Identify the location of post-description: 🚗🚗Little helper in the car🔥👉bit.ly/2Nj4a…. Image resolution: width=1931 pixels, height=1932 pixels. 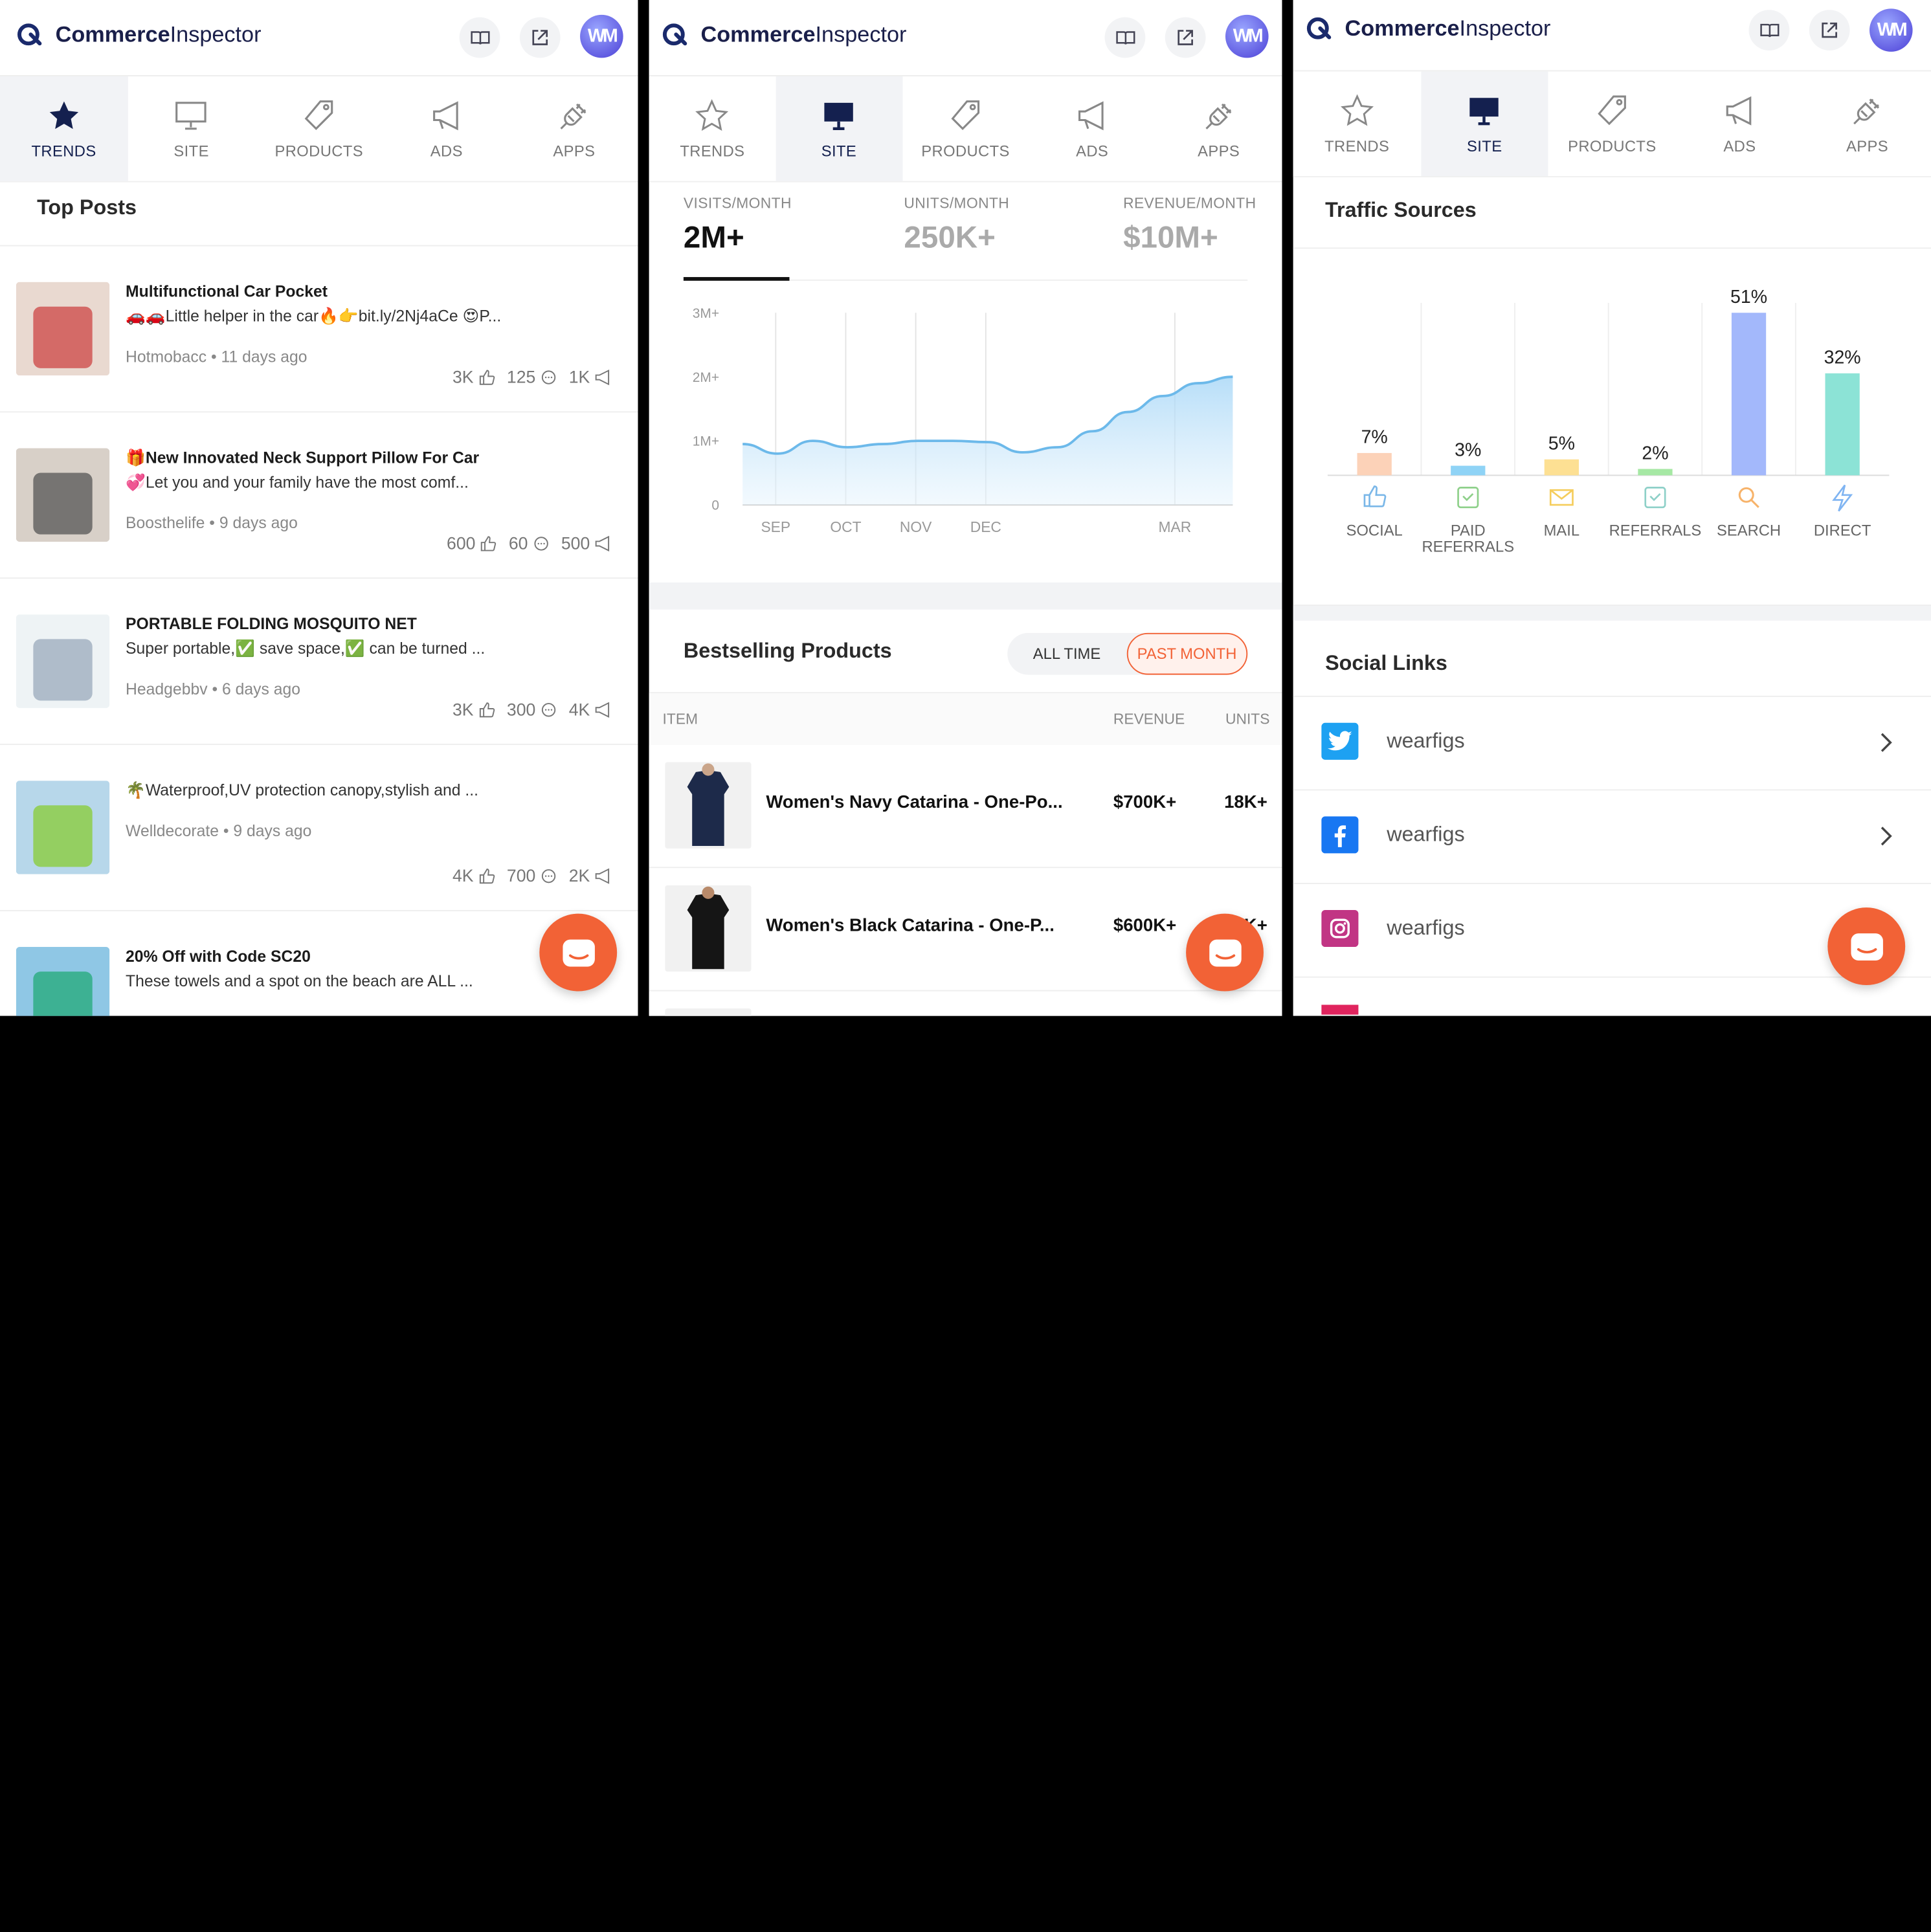
(314, 316).